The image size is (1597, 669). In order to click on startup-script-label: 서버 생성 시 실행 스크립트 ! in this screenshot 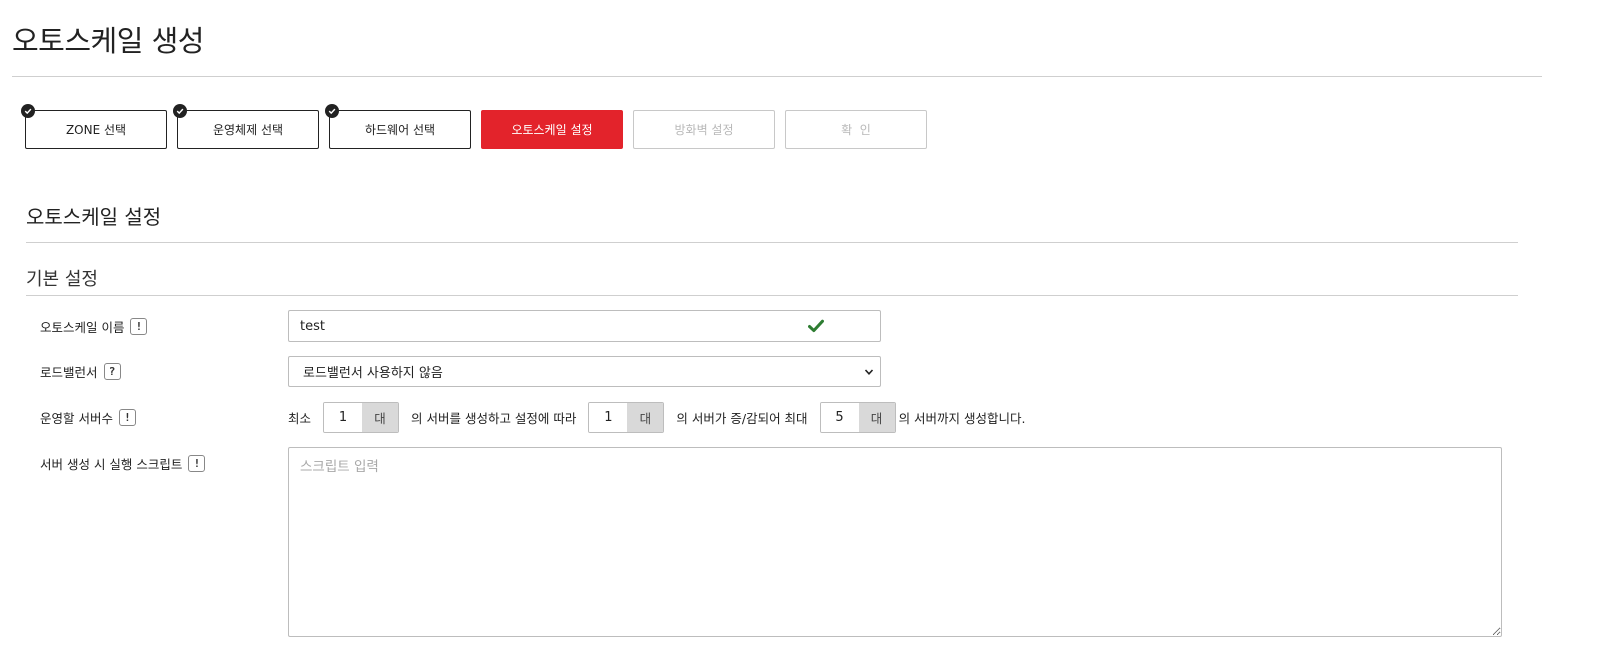, I will do `click(123, 463)`.